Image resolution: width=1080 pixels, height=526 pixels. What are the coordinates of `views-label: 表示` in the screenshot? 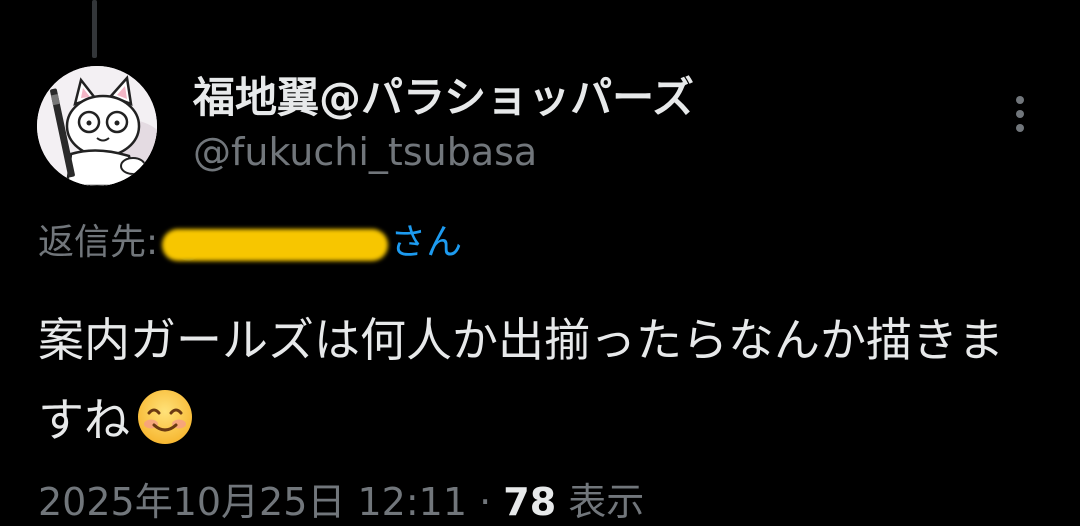 It's located at (600, 502).